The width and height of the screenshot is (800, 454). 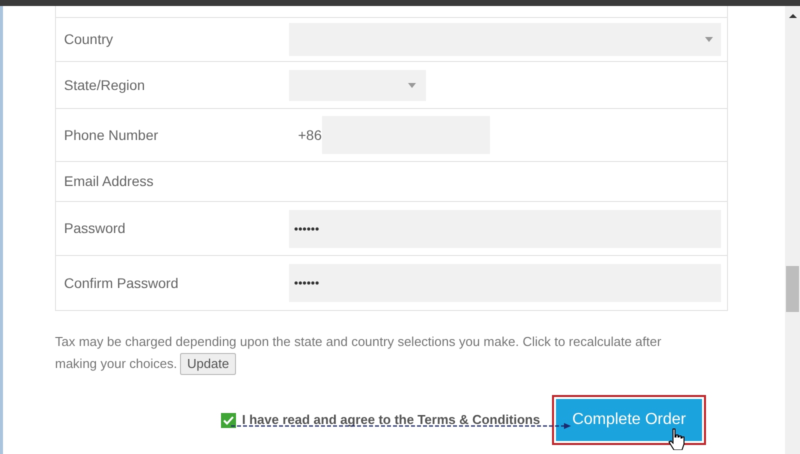 What do you see at coordinates (792, 230) in the screenshot?
I see `scrollbar` at bounding box center [792, 230].